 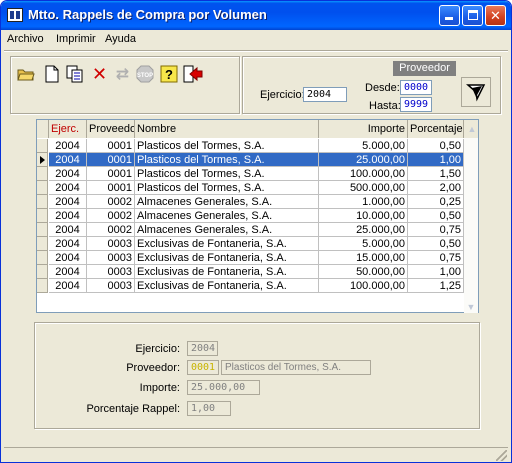 What do you see at coordinates (363, 272) in the screenshot?
I see `cell-importe: 50.000,00` at bounding box center [363, 272].